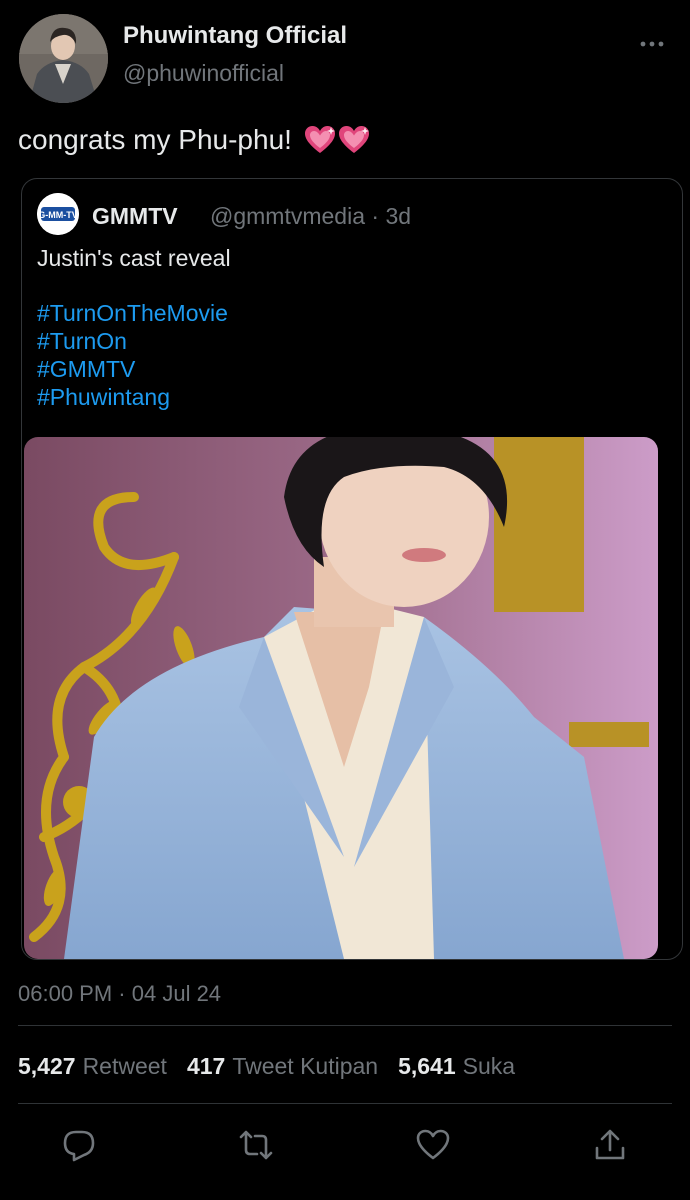  I want to click on engagement-stats: 5,427 Retweet 417 Tweet Kutipan 5,641 Suka, so click(266, 1066).